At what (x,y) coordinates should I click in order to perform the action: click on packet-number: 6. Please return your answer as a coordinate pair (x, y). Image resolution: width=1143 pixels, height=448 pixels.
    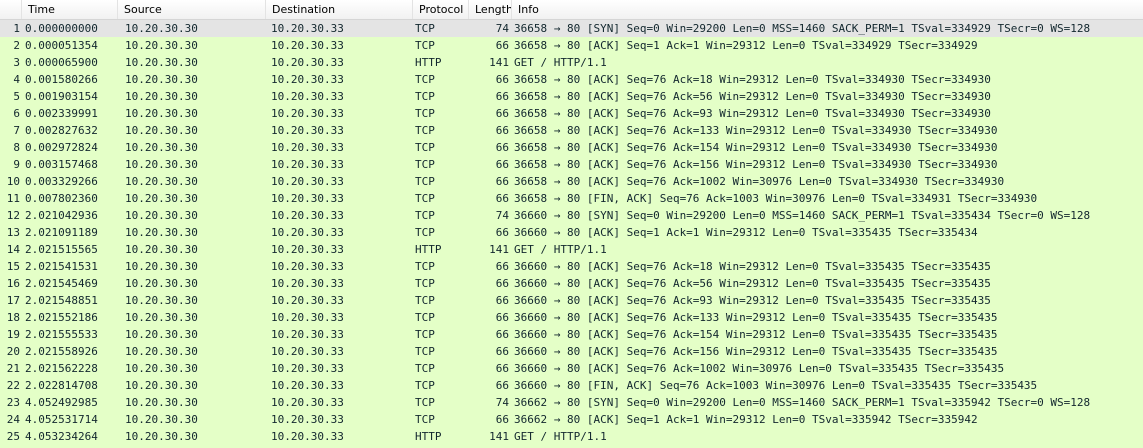
    Looking at the image, I should click on (16, 113).